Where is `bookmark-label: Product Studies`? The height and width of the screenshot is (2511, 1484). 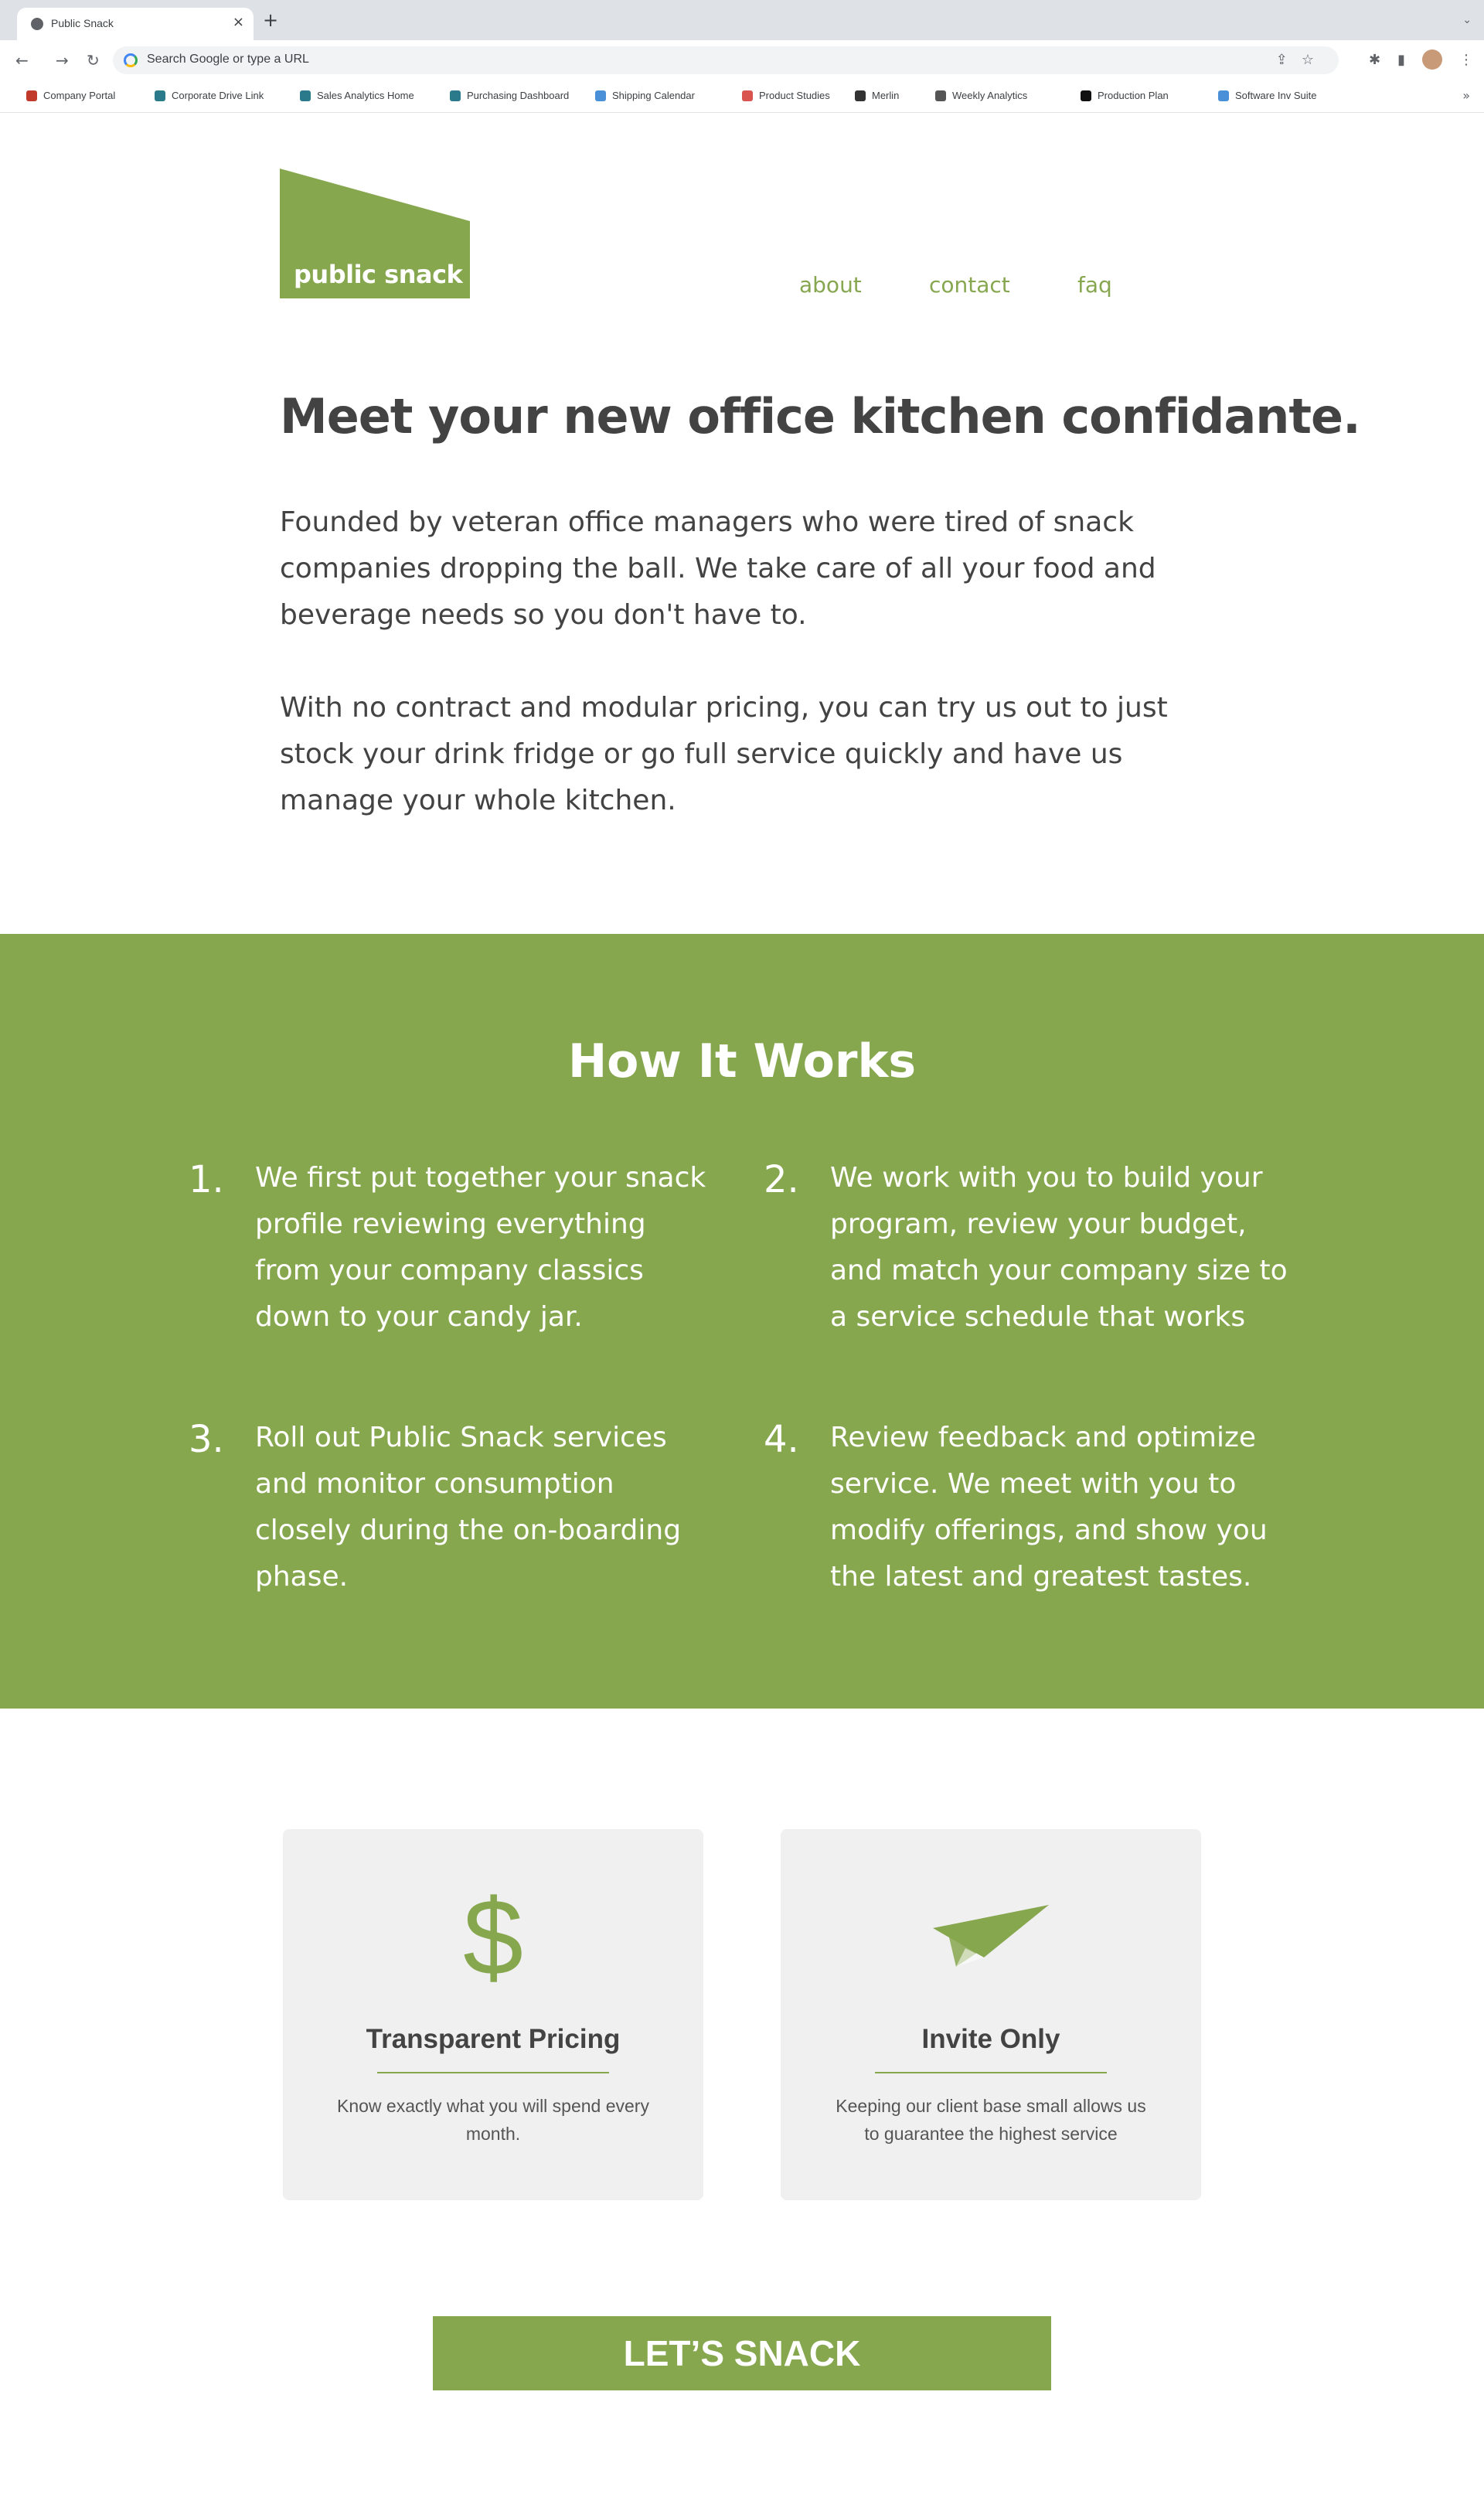 bookmark-label: Product Studies is located at coordinates (794, 96).